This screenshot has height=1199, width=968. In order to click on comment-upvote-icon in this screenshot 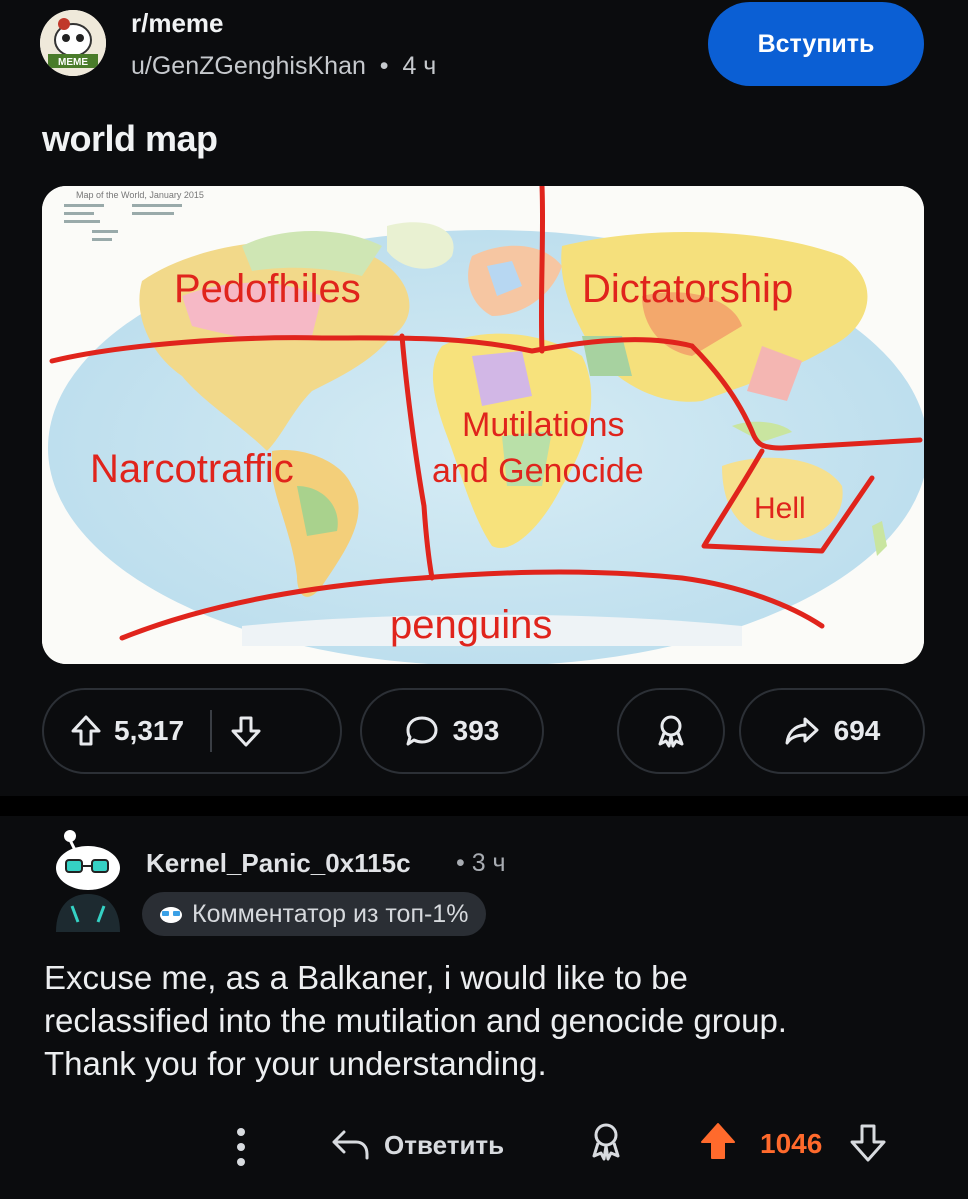, I will do `click(718, 1142)`.